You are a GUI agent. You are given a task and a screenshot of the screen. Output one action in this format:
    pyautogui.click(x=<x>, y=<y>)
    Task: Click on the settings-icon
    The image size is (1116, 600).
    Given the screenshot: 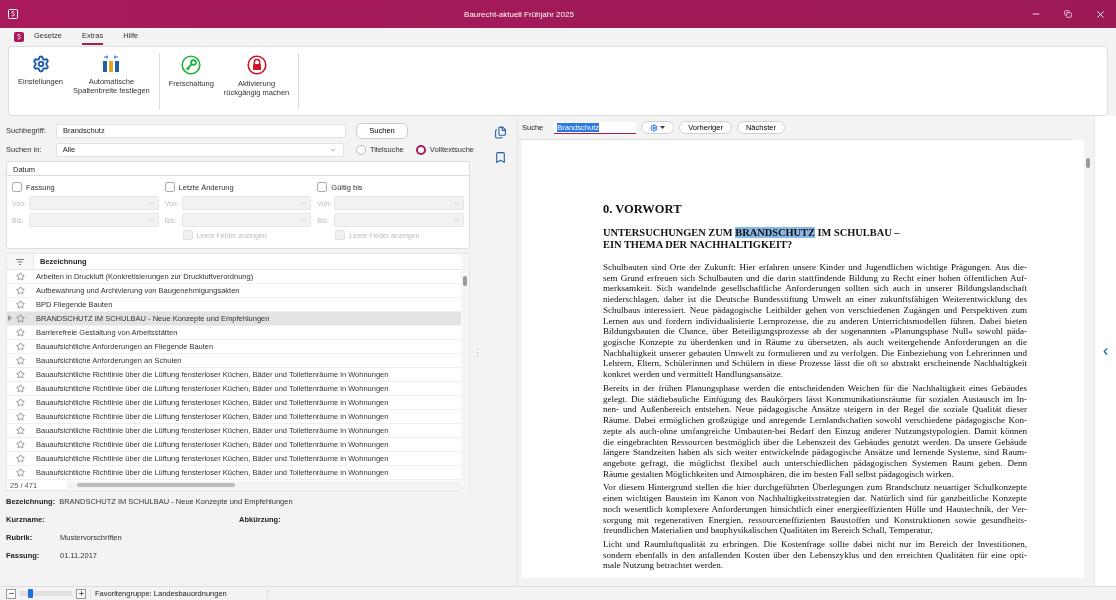 What is the action you would take?
    pyautogui.click(x=40, y=64)
    